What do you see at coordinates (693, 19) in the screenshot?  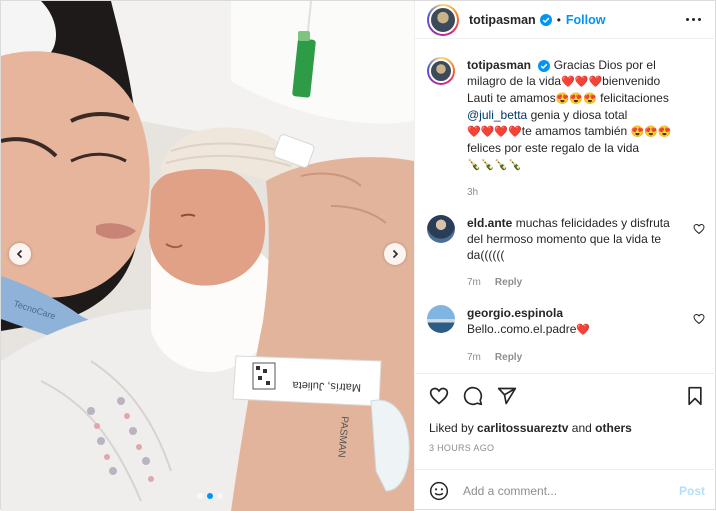 I see `more-options-icon` at bounding box center [693, 19].